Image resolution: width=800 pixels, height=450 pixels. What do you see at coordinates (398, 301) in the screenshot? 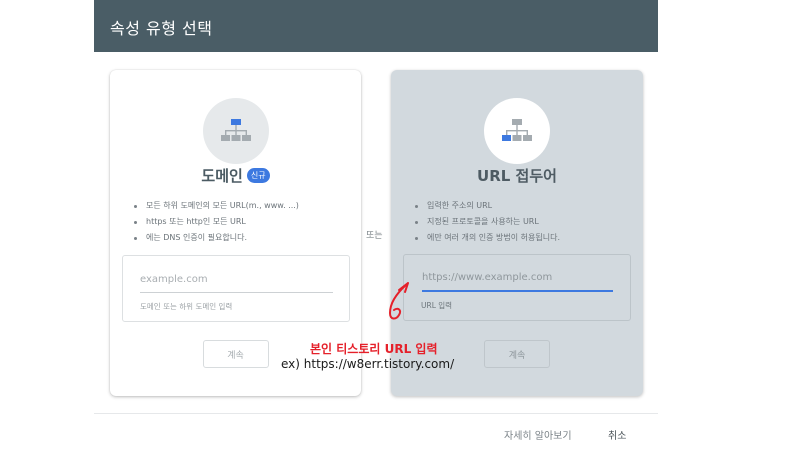
I see `annotation-arrow-icon` at bounding box center [398, 301].